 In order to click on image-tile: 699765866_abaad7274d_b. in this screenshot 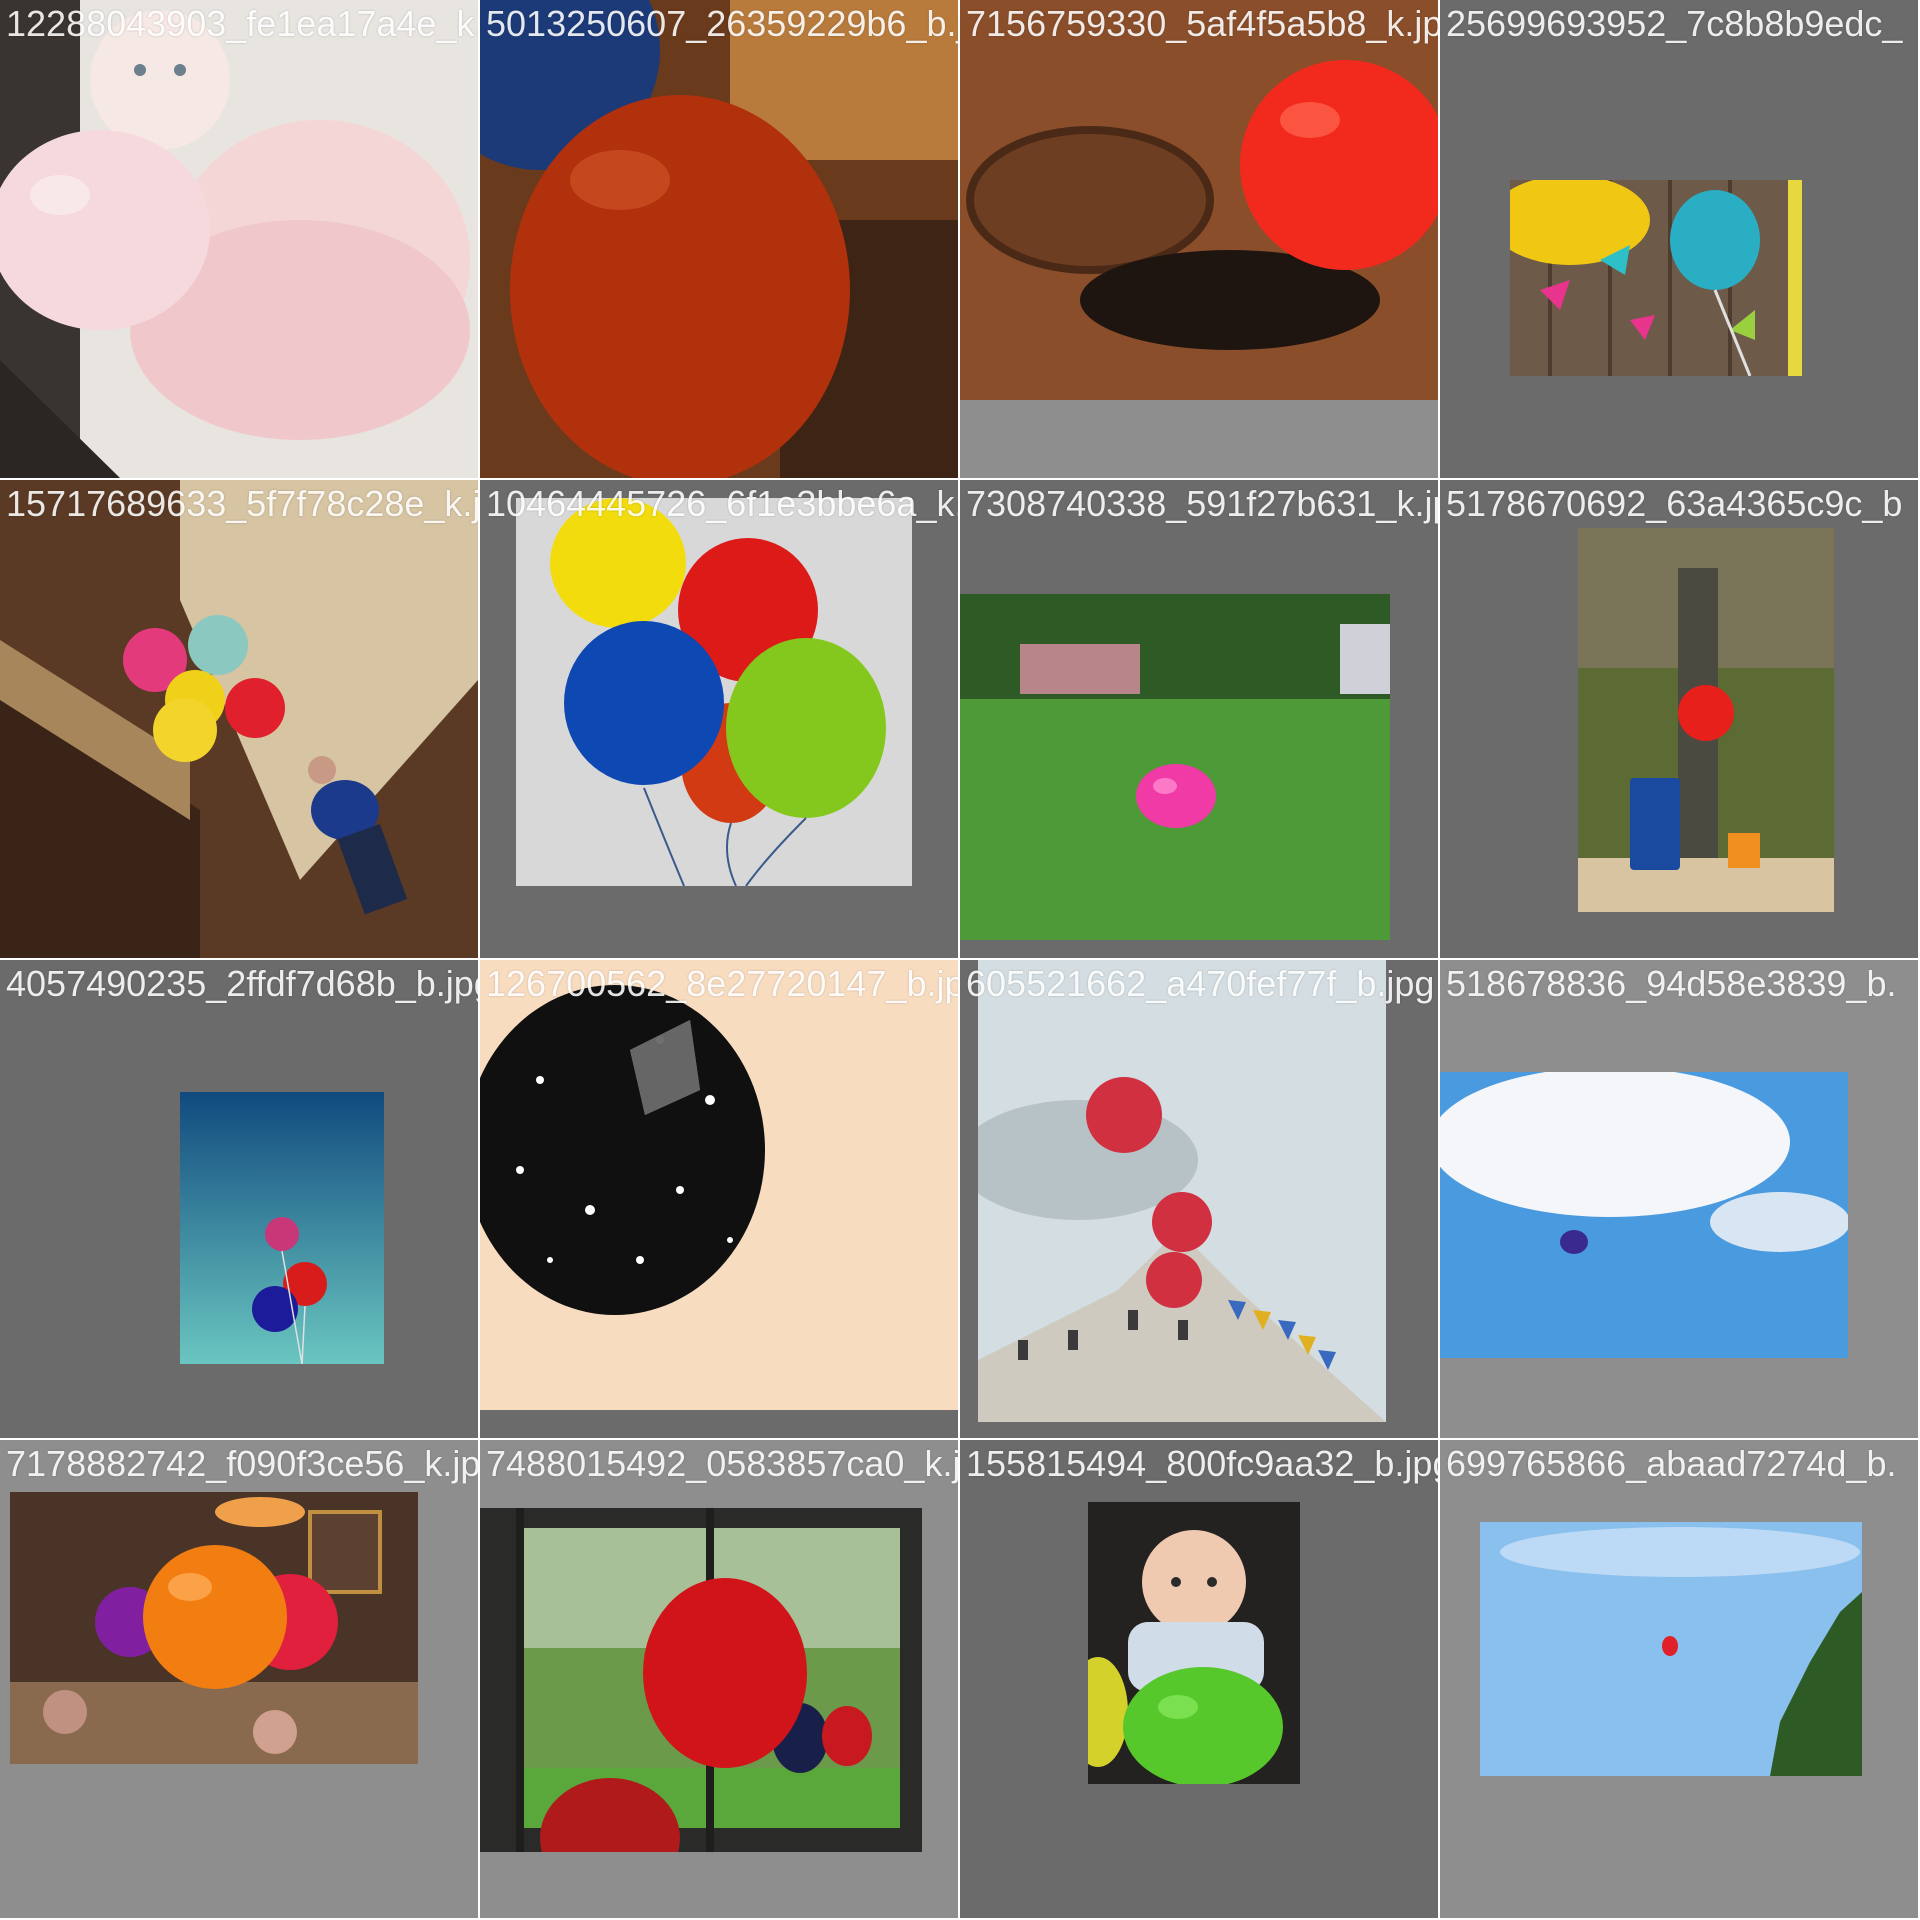, I will do `click(1679, 1679)`.